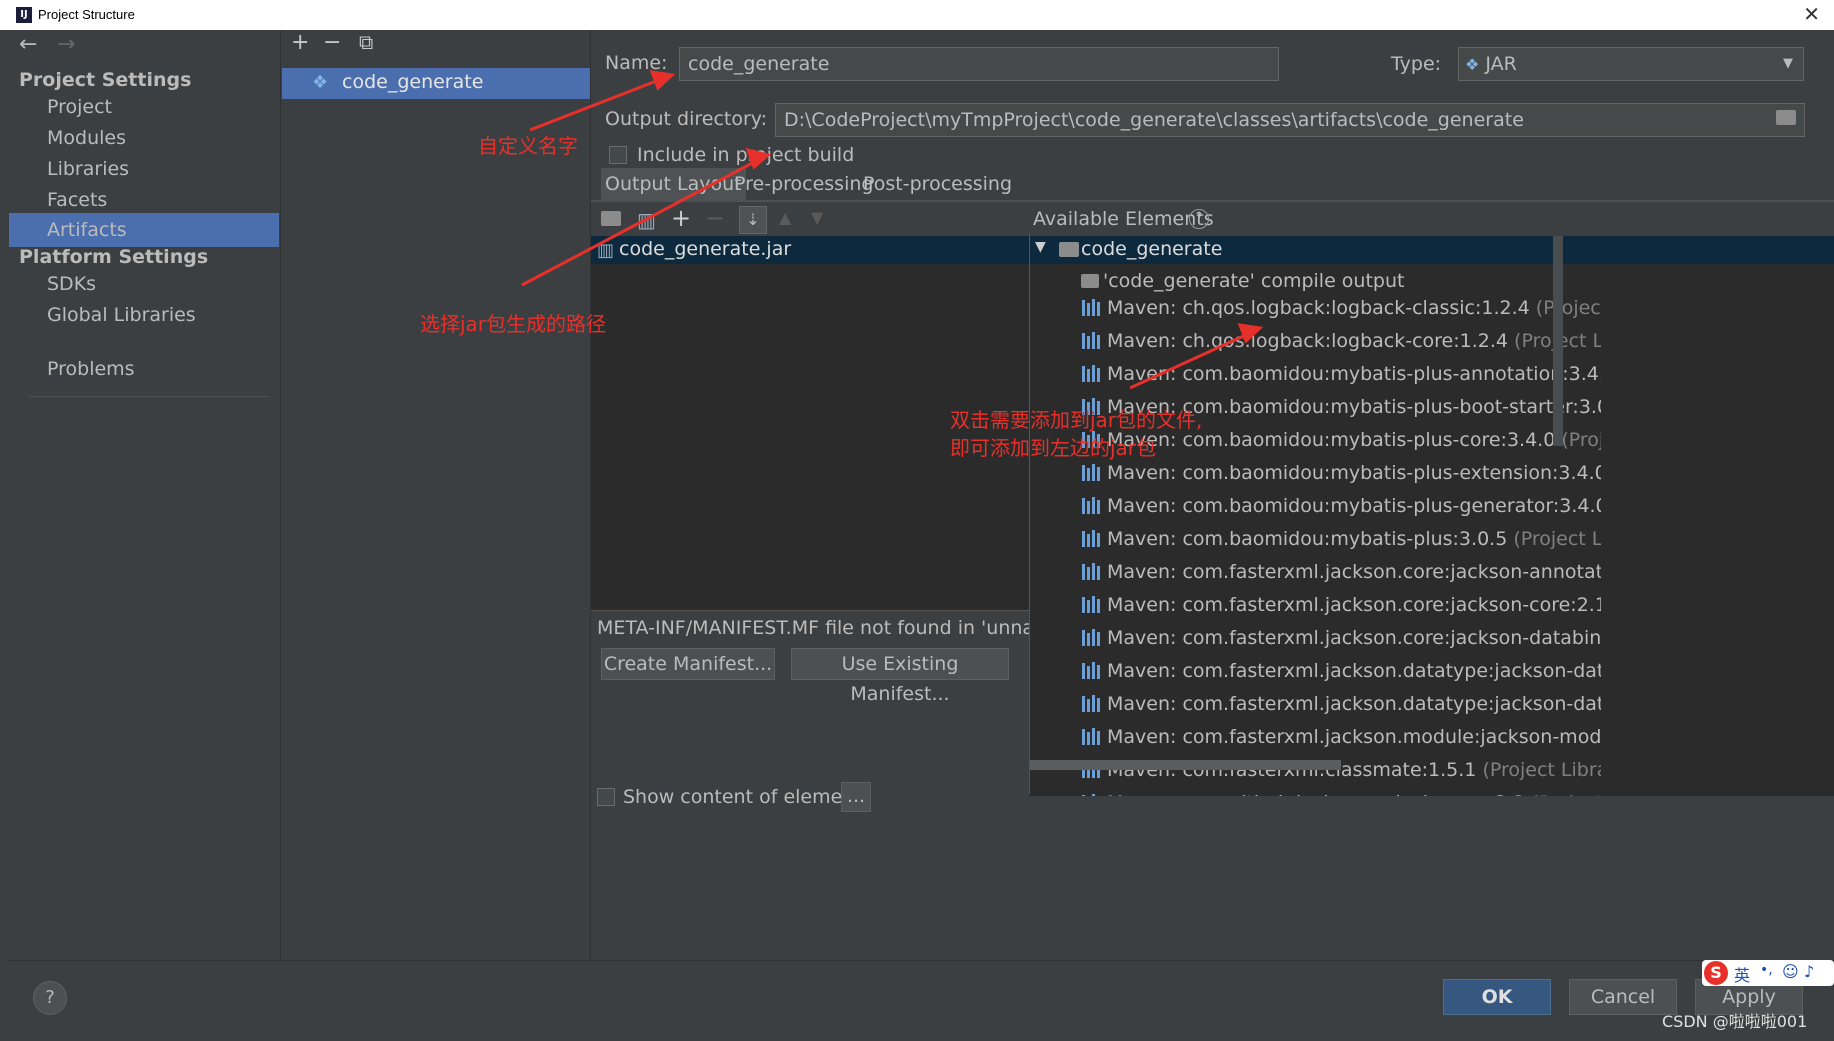 This screenshot has height=1041, width=1834. Describe the element at coordinates (1053, 448) in the screenshot. I see `annotation-double-click-note-2: 即可添加到左边的jar包` at that location.